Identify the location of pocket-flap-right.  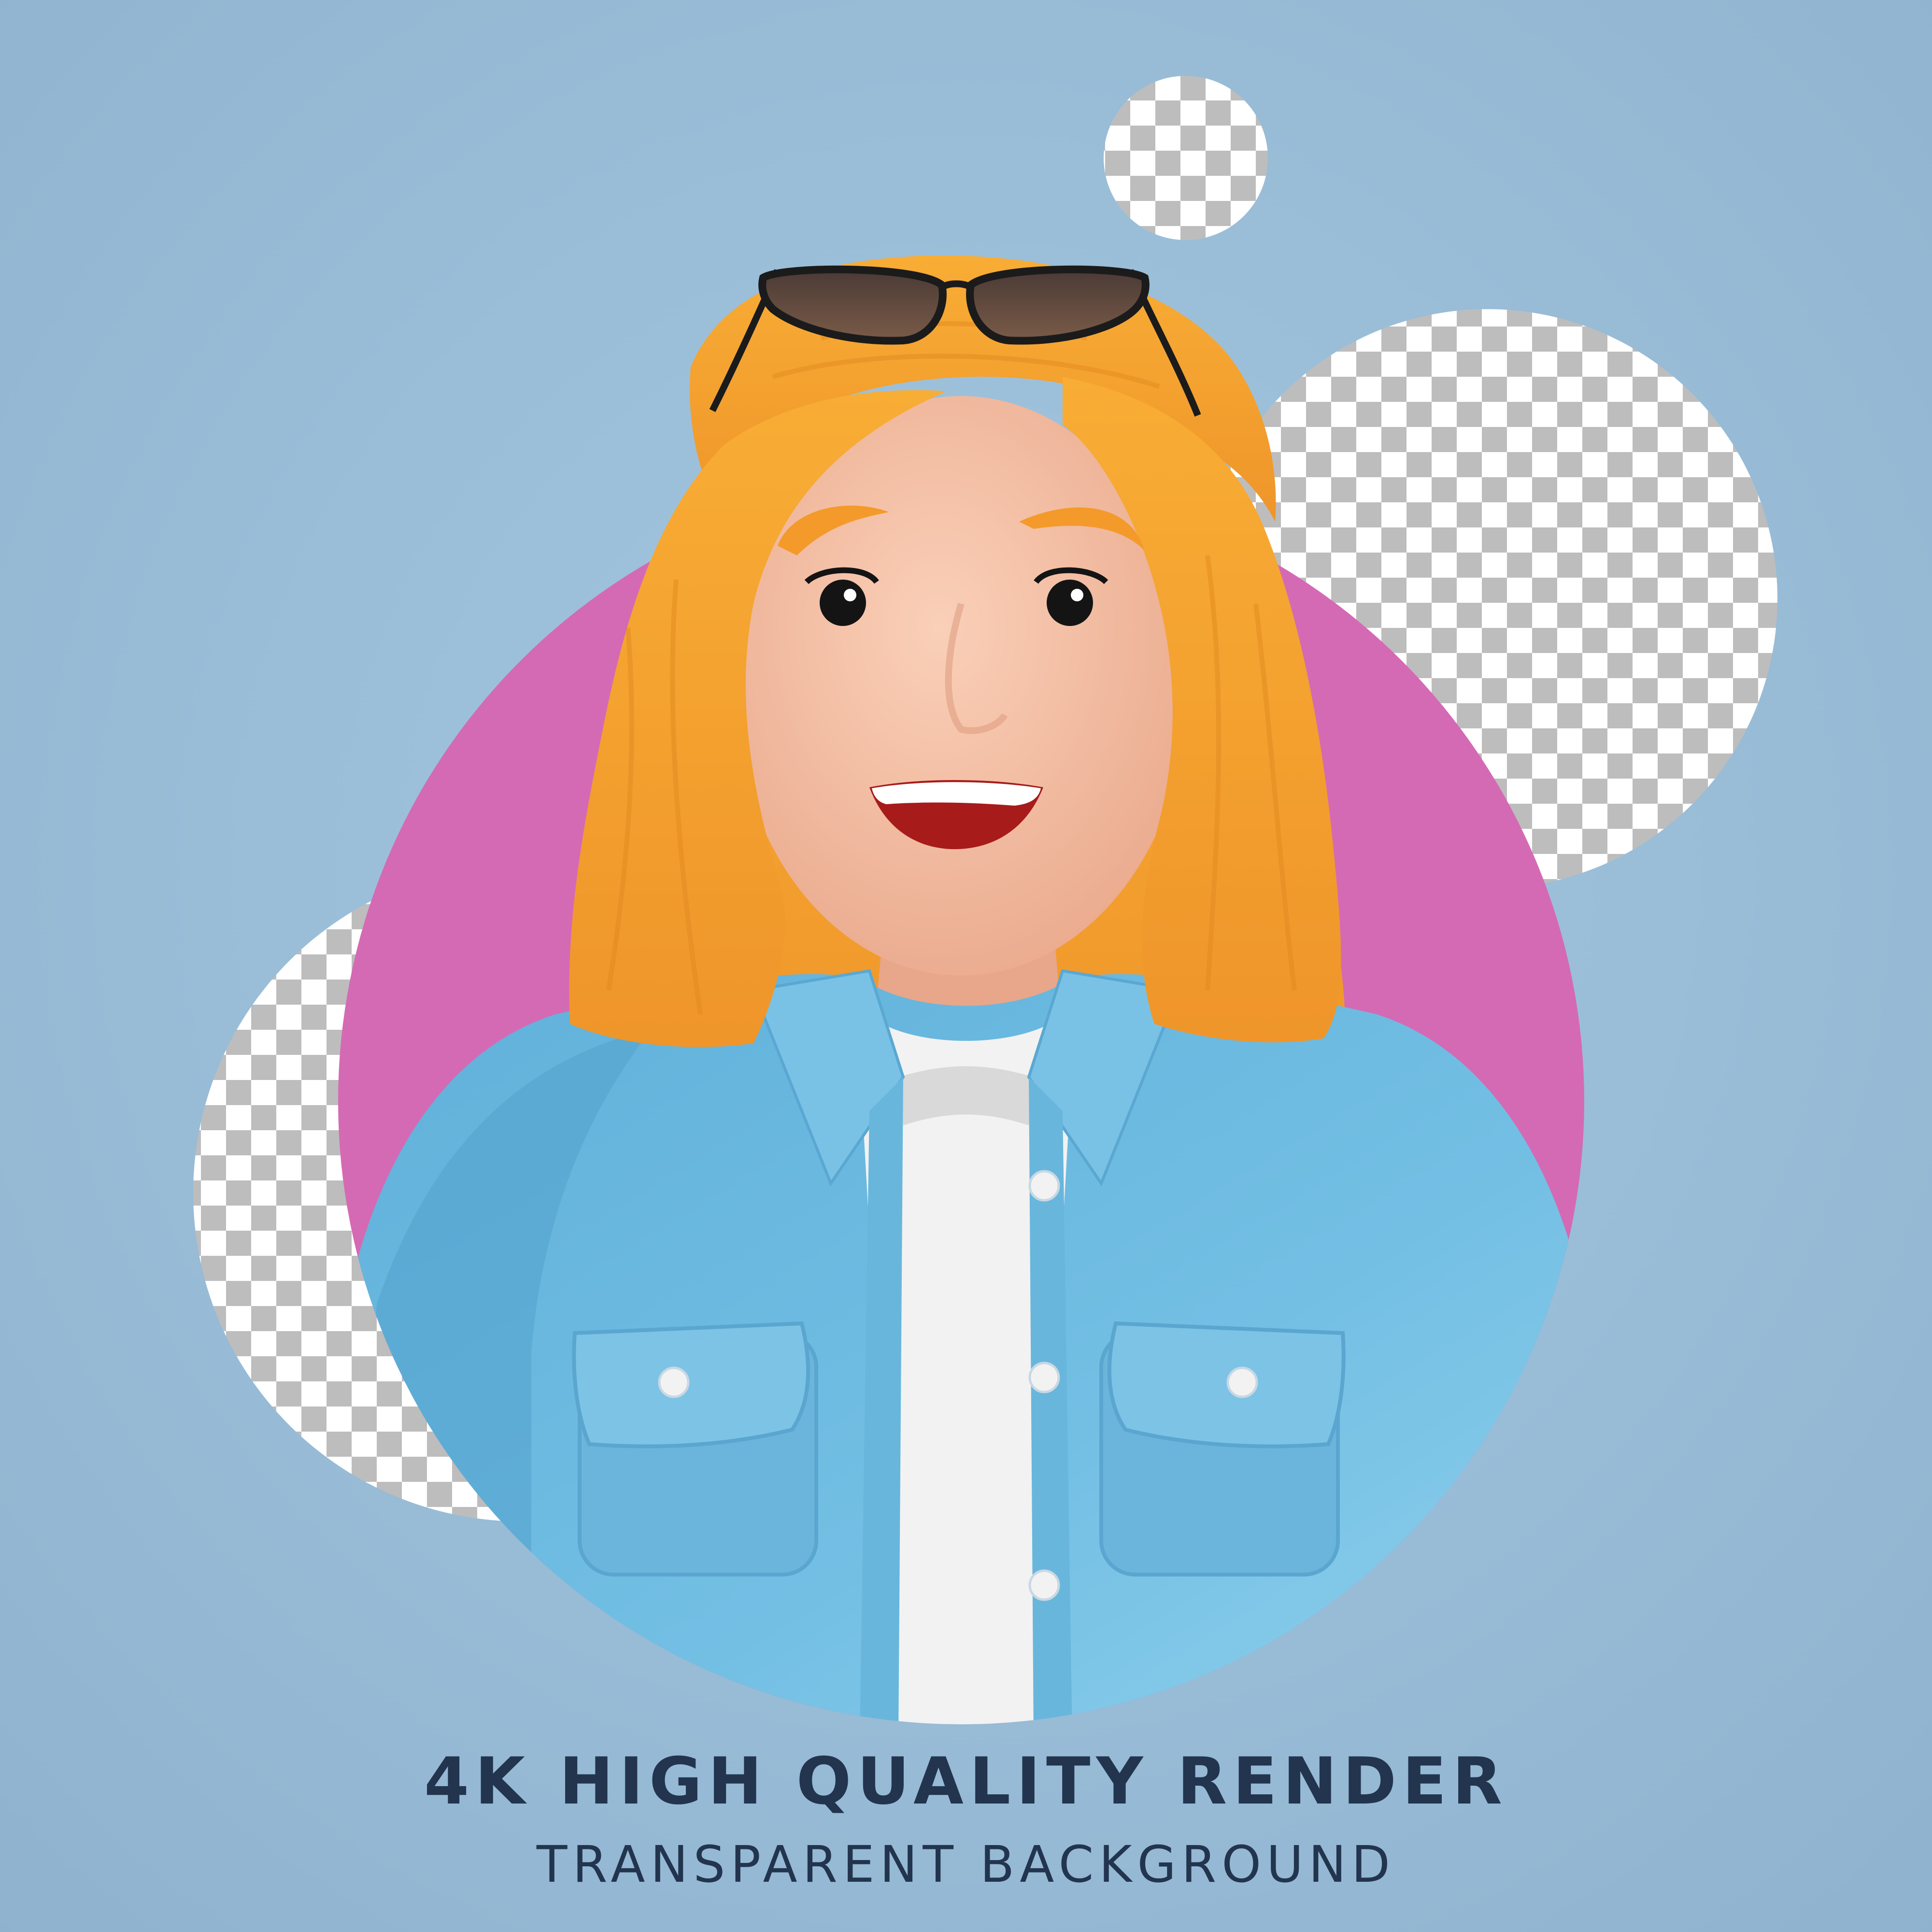
(1226, 1385).